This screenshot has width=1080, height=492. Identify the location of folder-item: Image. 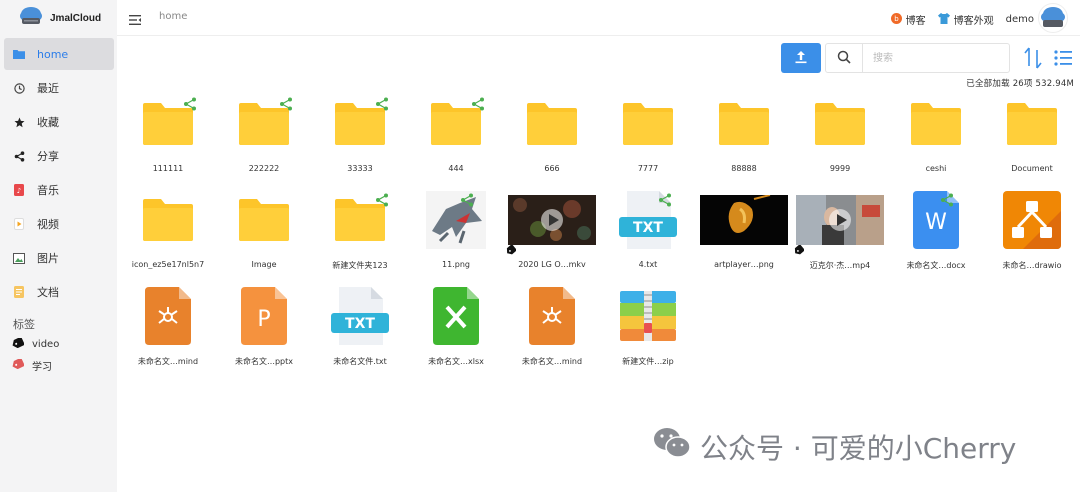
(264, 233).